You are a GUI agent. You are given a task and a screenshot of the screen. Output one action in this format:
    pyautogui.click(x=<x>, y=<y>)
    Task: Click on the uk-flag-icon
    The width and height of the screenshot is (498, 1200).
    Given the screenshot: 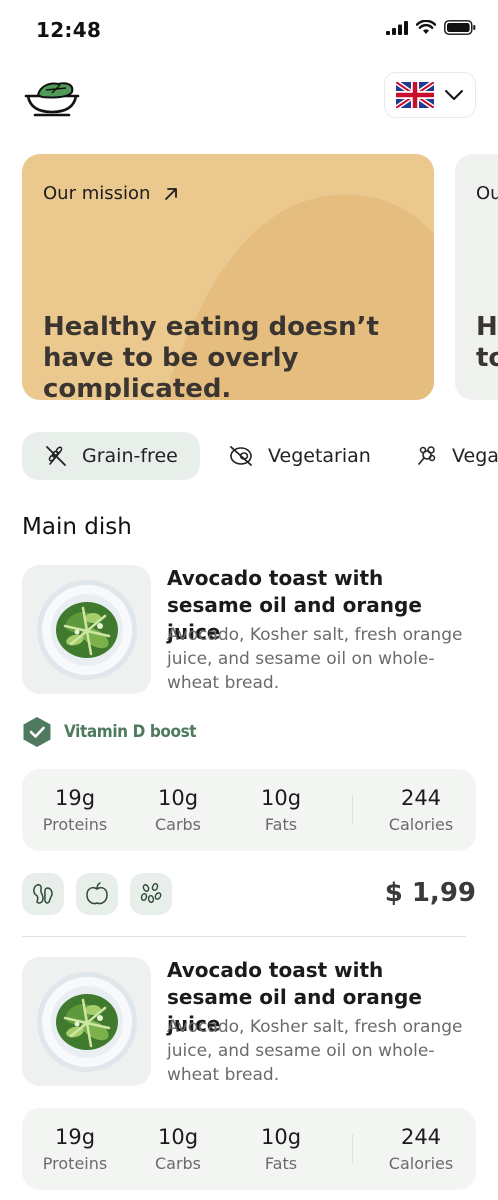 What is the action you would take?
    pyautogui.click(x=415, y=95)
    